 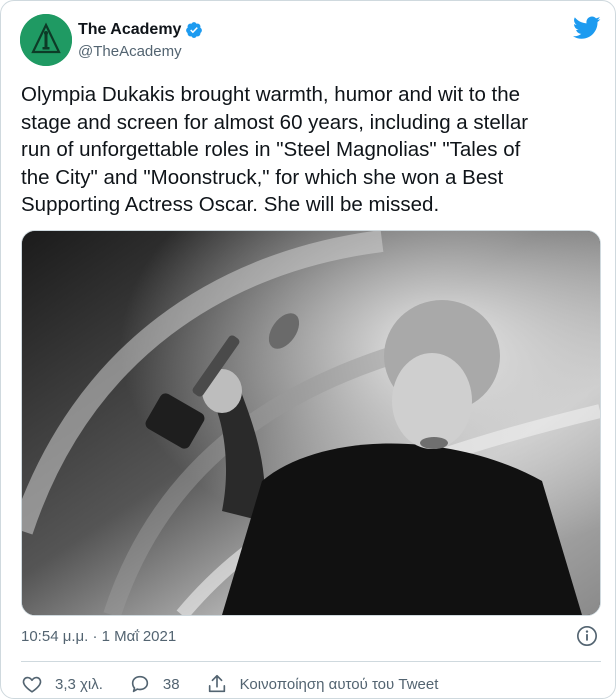 I want to click on avatar, so click(x=46, y=40).